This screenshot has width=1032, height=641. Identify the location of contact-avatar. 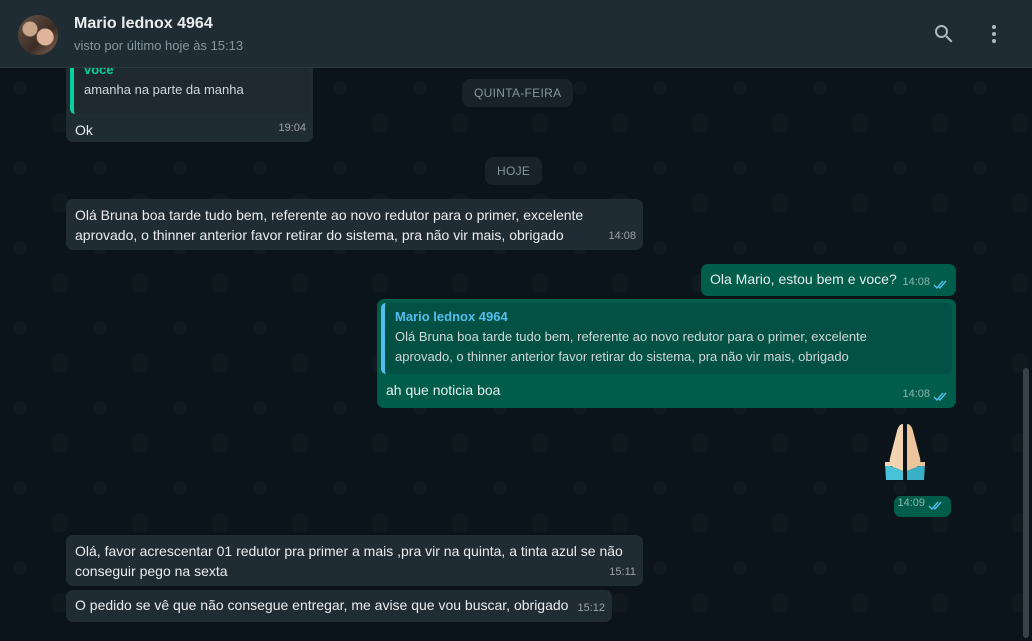
(38, 35).